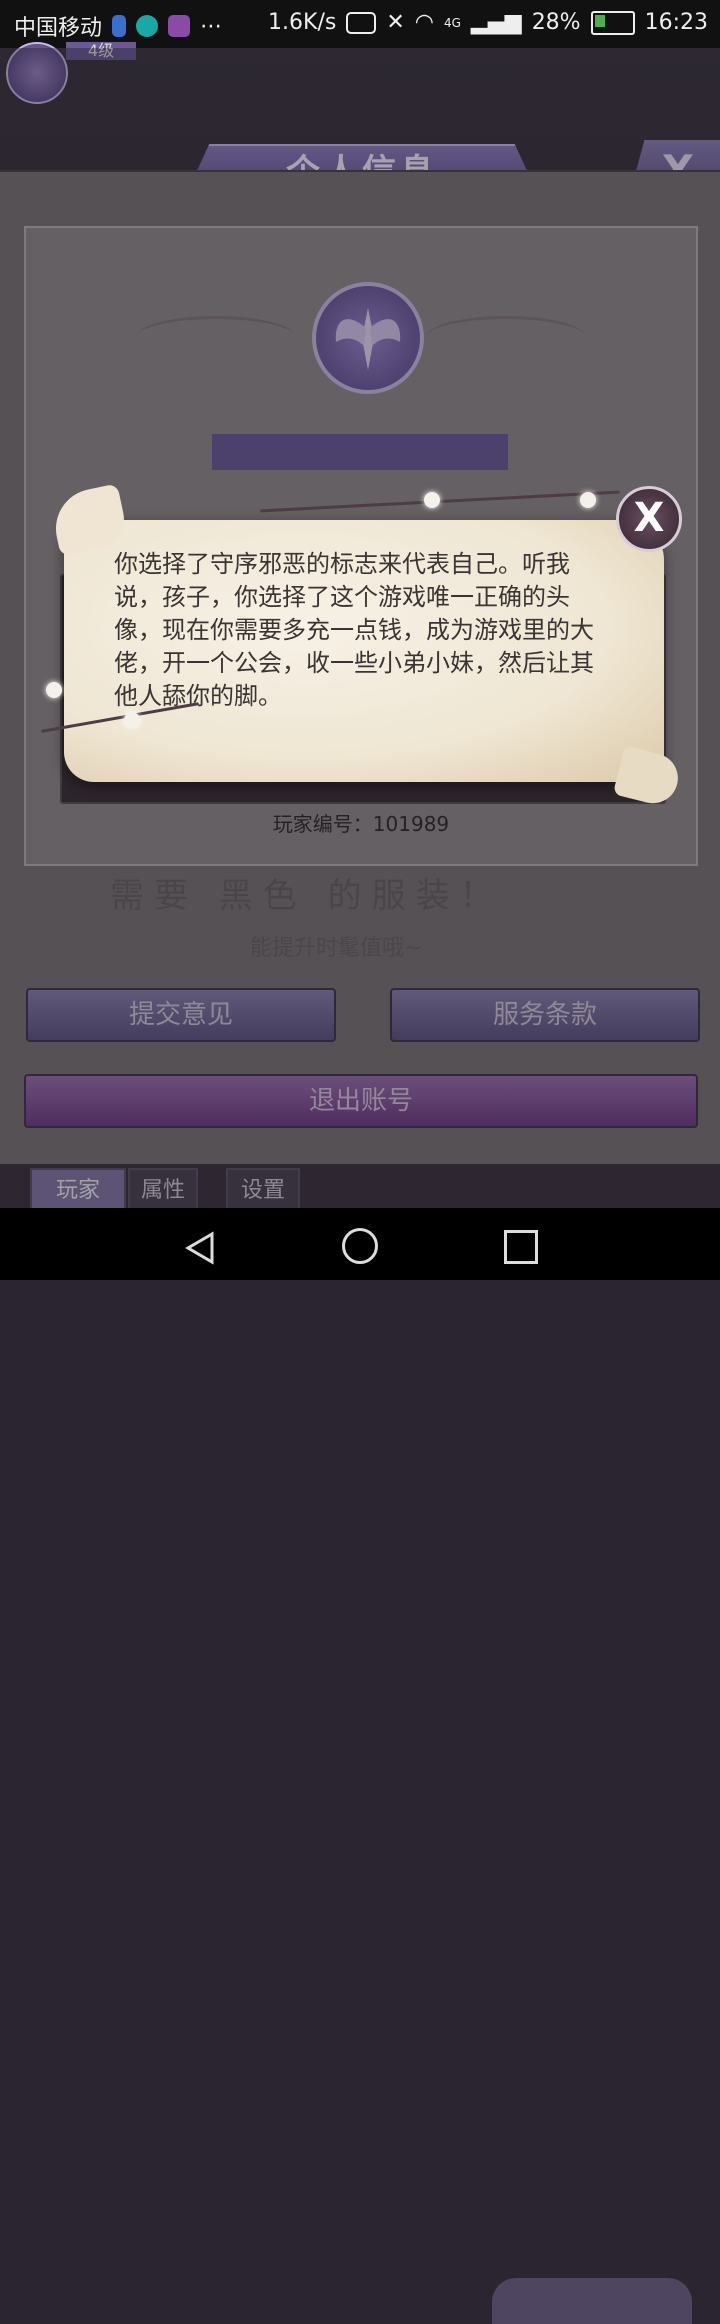 The width and height of the screenshot is (720, 2324). Describe the element at coordinates (521, 1247) in the screenshot. I see `recent-apps-icon` at that location.